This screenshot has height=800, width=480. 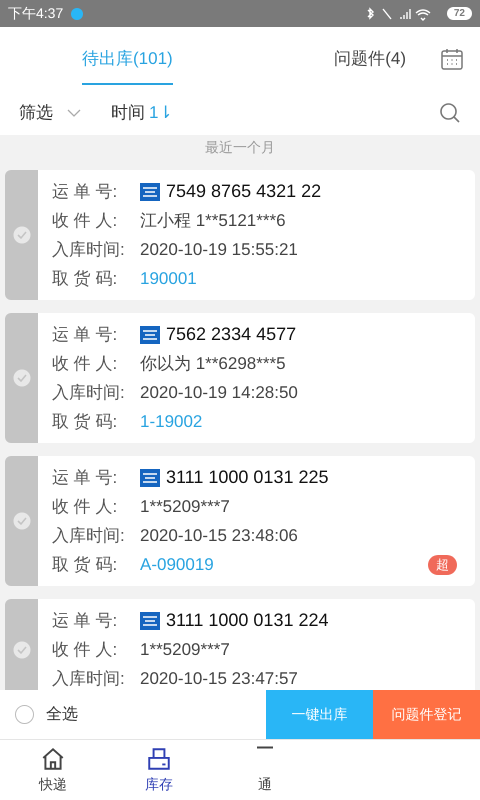 What do you see at coordinates (36, 13) in the screenshot?
I see `status-time: 下午4:37` at bounding box center [36, 13].